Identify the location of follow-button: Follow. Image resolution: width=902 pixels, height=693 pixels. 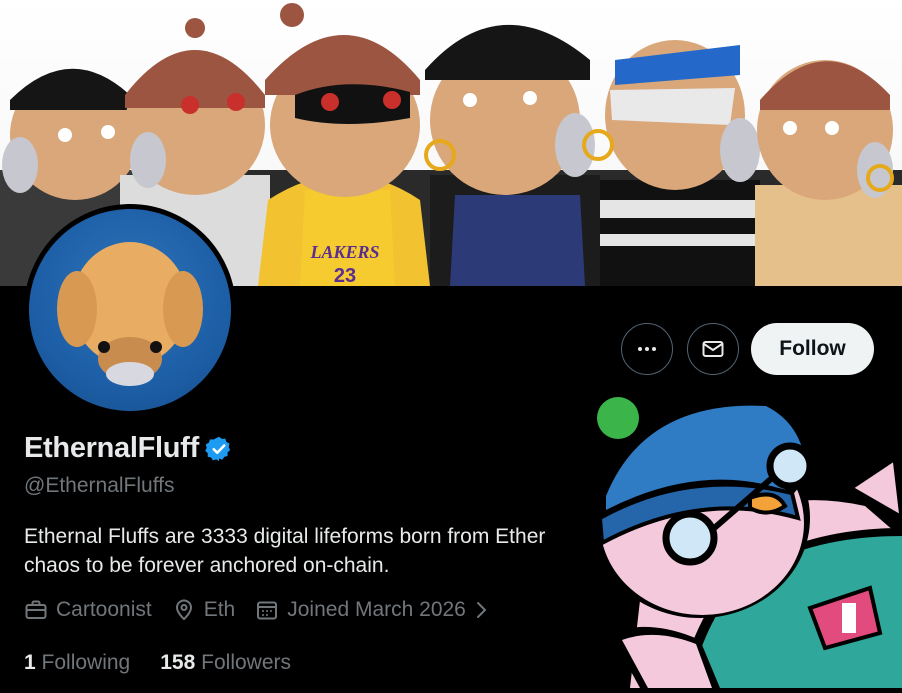
(812, 349).